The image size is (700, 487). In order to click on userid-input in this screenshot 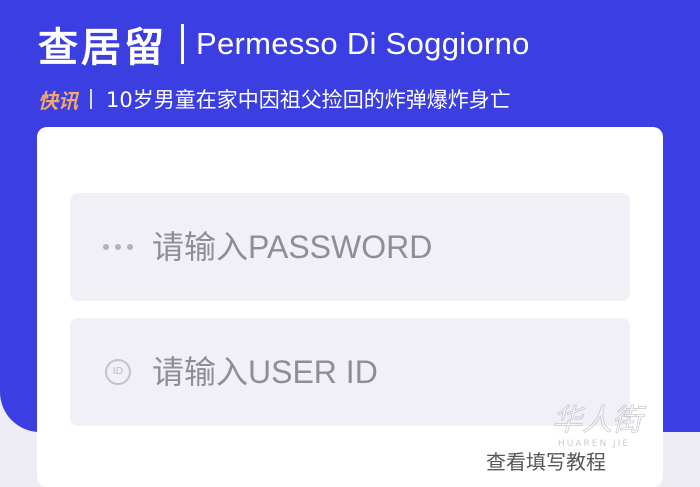, I will do `click(367, 372)`.